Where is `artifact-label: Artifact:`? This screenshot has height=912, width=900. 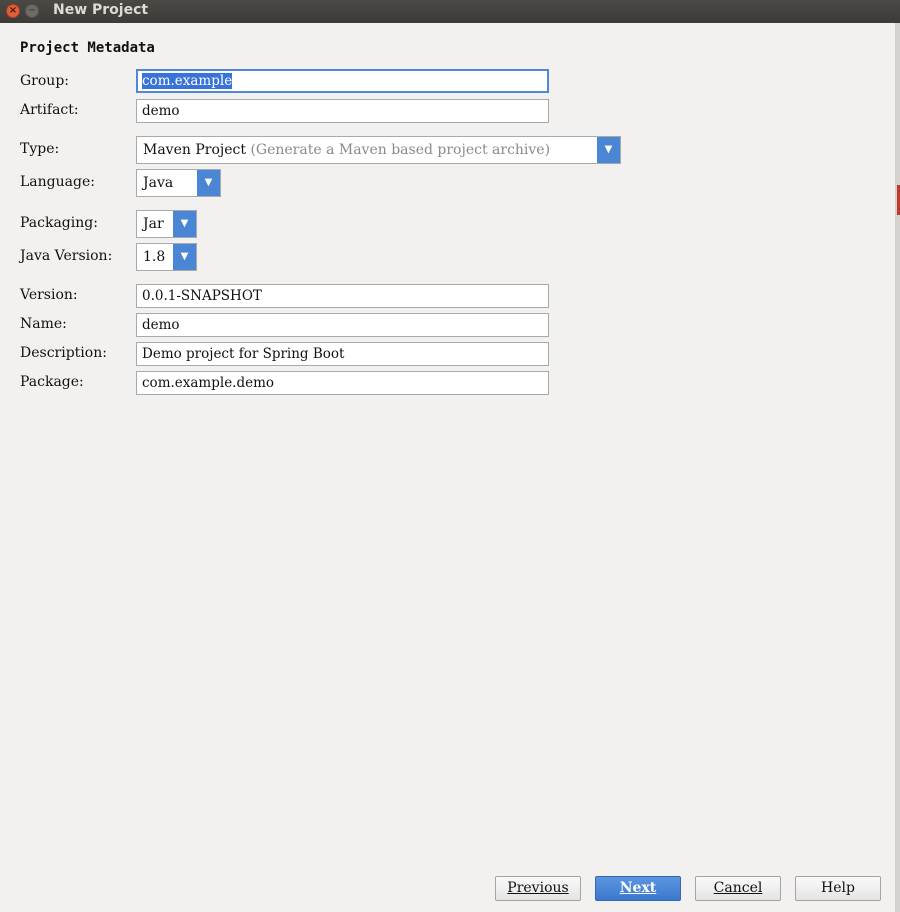 artifact-label: Artifact: is located at coordinates (49, 110).